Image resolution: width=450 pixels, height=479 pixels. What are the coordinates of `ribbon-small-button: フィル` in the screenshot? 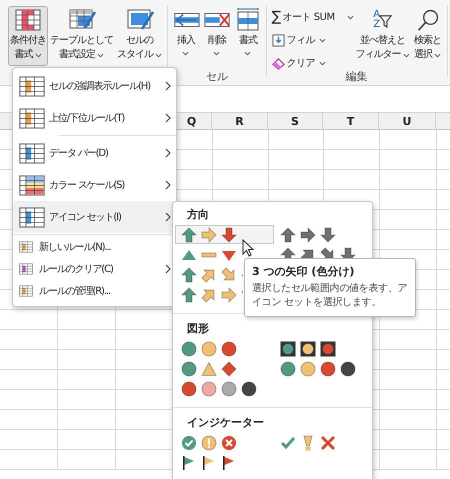 It's located at (312, 40).